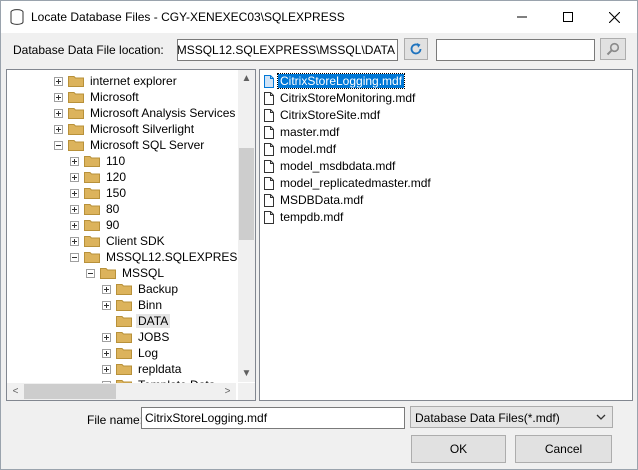 The image size is (638, 470). I want to click on tree-item: MSSQL12.SQLEXPRESS, so click(158, 257).